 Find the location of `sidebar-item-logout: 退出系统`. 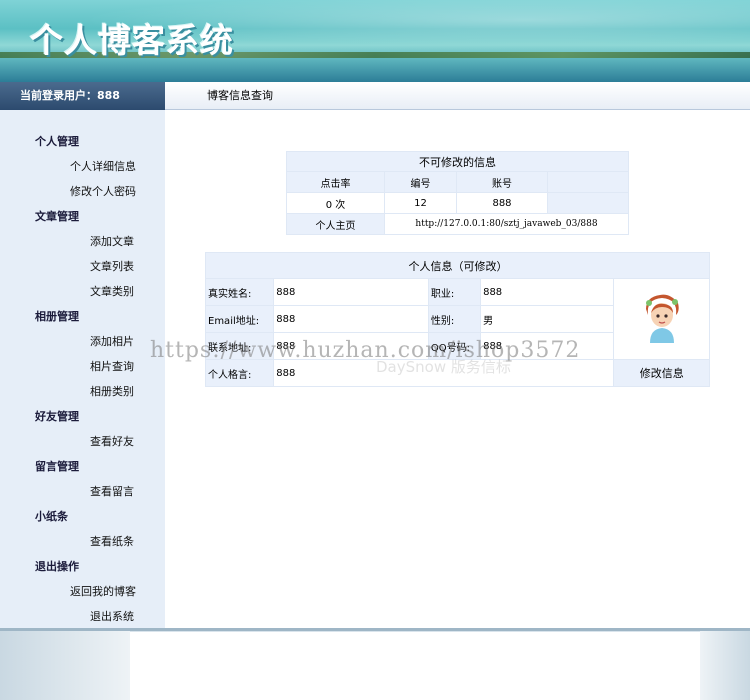

sidebar-item-logout: 退出系统 is located at coordinates (112, 616).